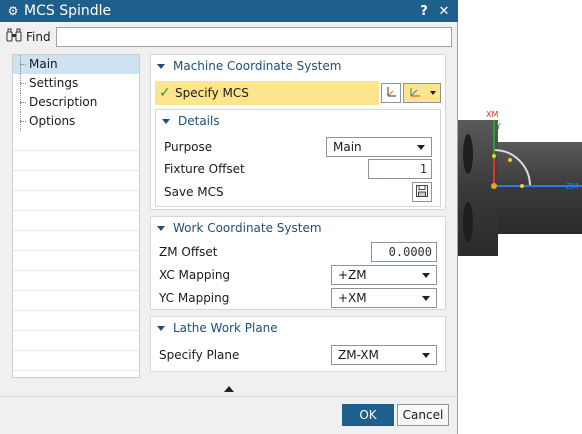 This screenshot has height=434, width=582. I want to click on fixture-offset-input: 1, so click(400, 169).